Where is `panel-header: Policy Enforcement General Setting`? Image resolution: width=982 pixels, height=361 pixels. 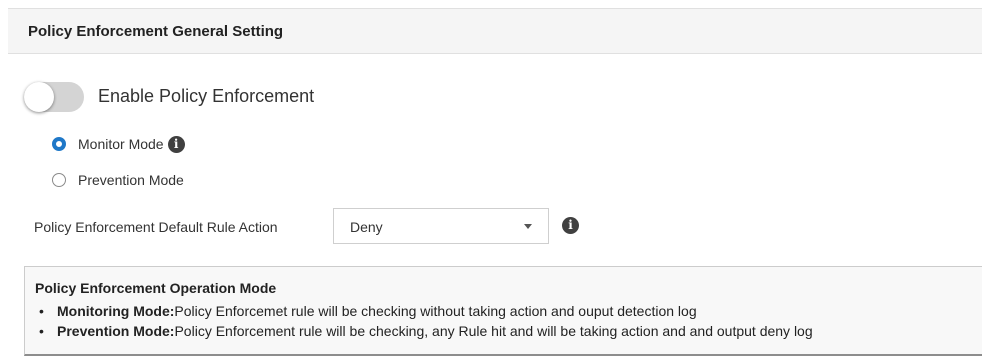
panel-header: Policy Enforcement General Setting is located at coordinates (495, 31).